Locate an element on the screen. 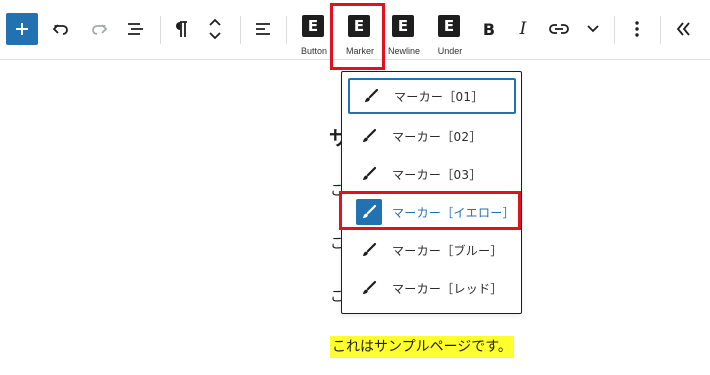  redo-button is located at coordinates (99, 29).